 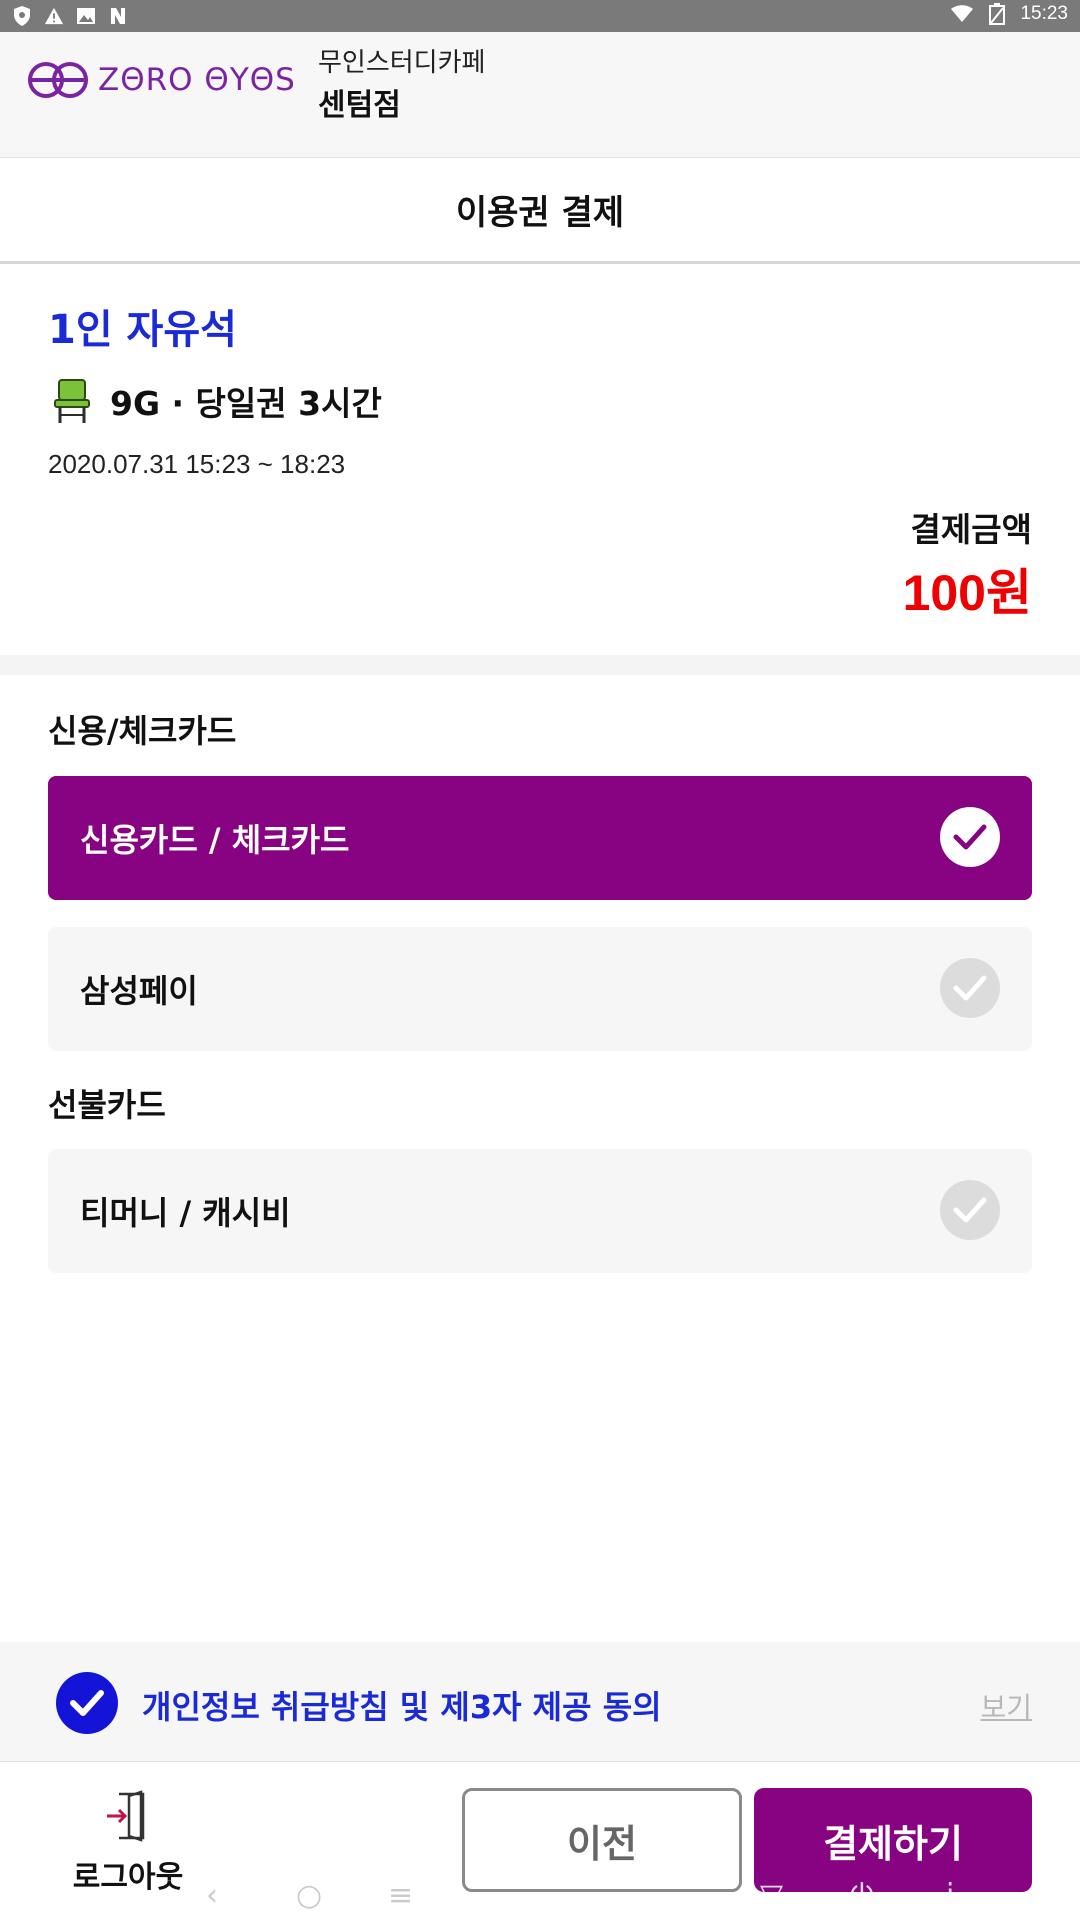 What do you see at coordinates (54, 16) in the screenshot?
I see `warning-icon` at bounding box center [54, 16].